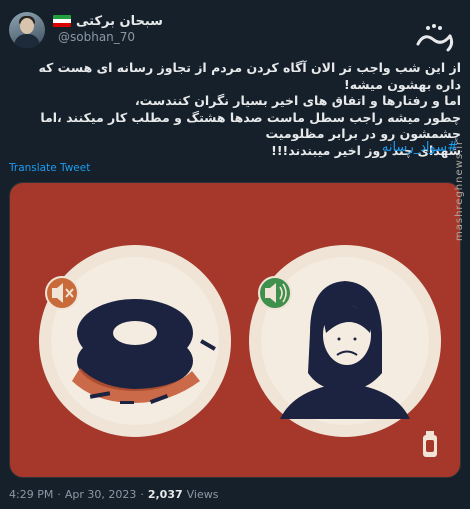  I want to click on tweet-meta: 4:29 PM · Apr 30, 2023 · 2,037 Views, so click(113, 494).